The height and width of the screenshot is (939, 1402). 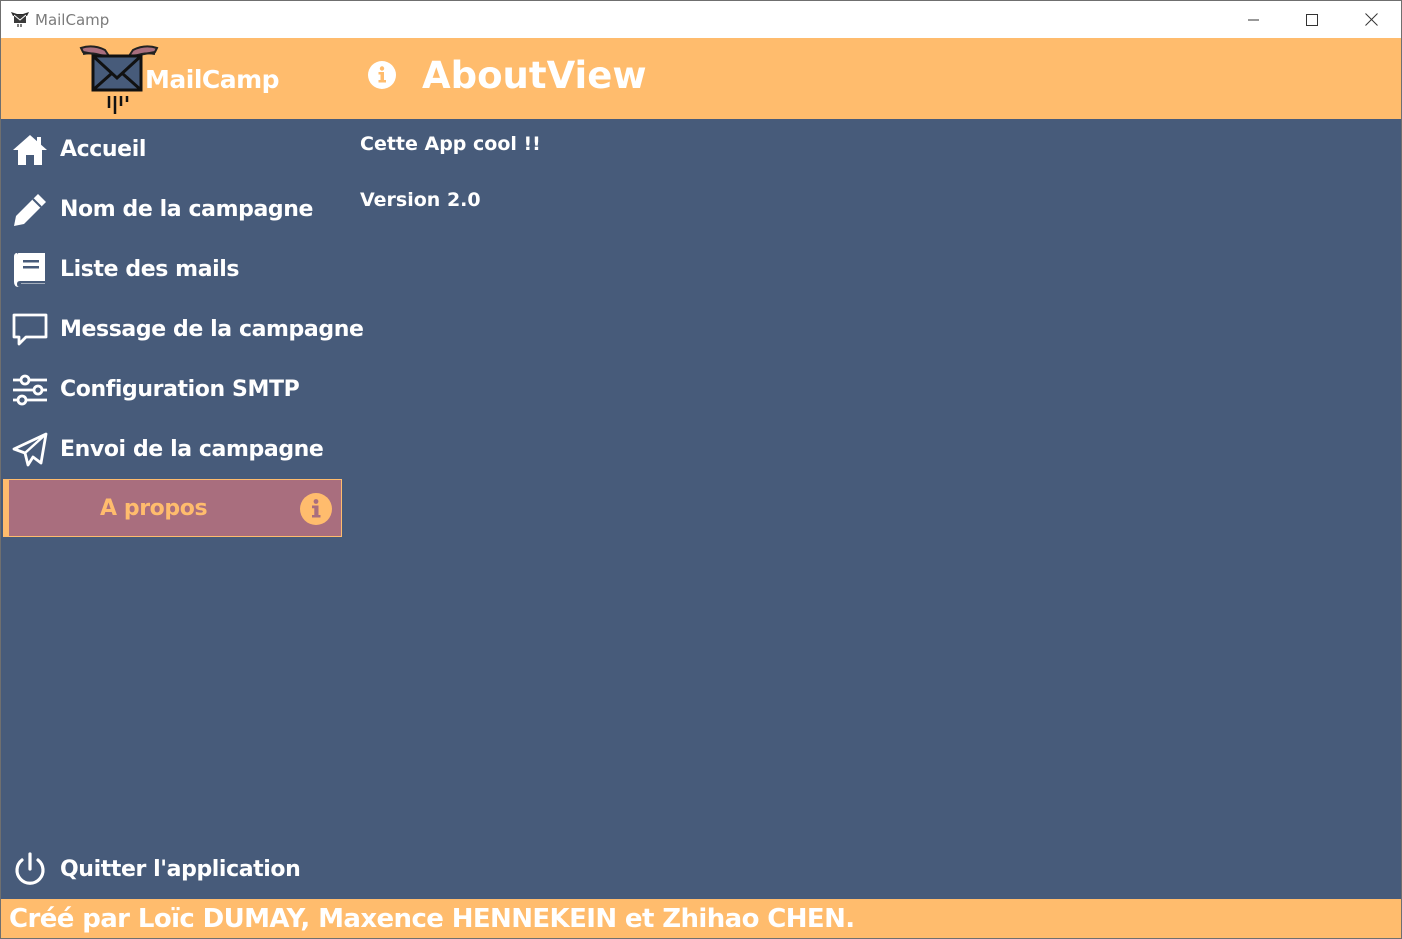 I want to click on sidebar-item-label: Envoi de la campagne, so click(x=192, y=449).